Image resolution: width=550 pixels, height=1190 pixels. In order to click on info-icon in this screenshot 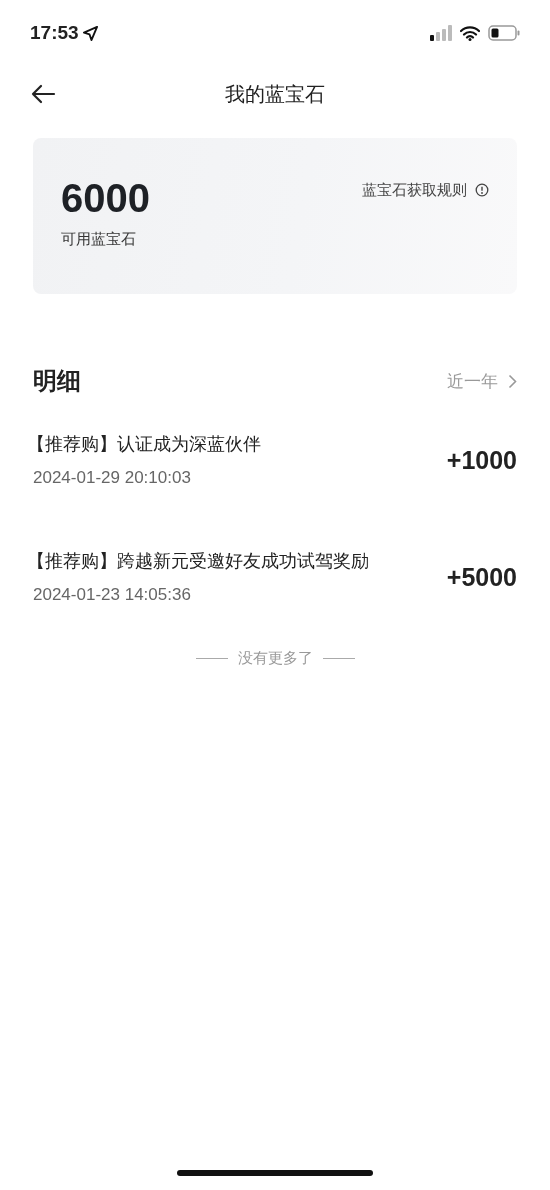, I will do `click(482, 190)`.